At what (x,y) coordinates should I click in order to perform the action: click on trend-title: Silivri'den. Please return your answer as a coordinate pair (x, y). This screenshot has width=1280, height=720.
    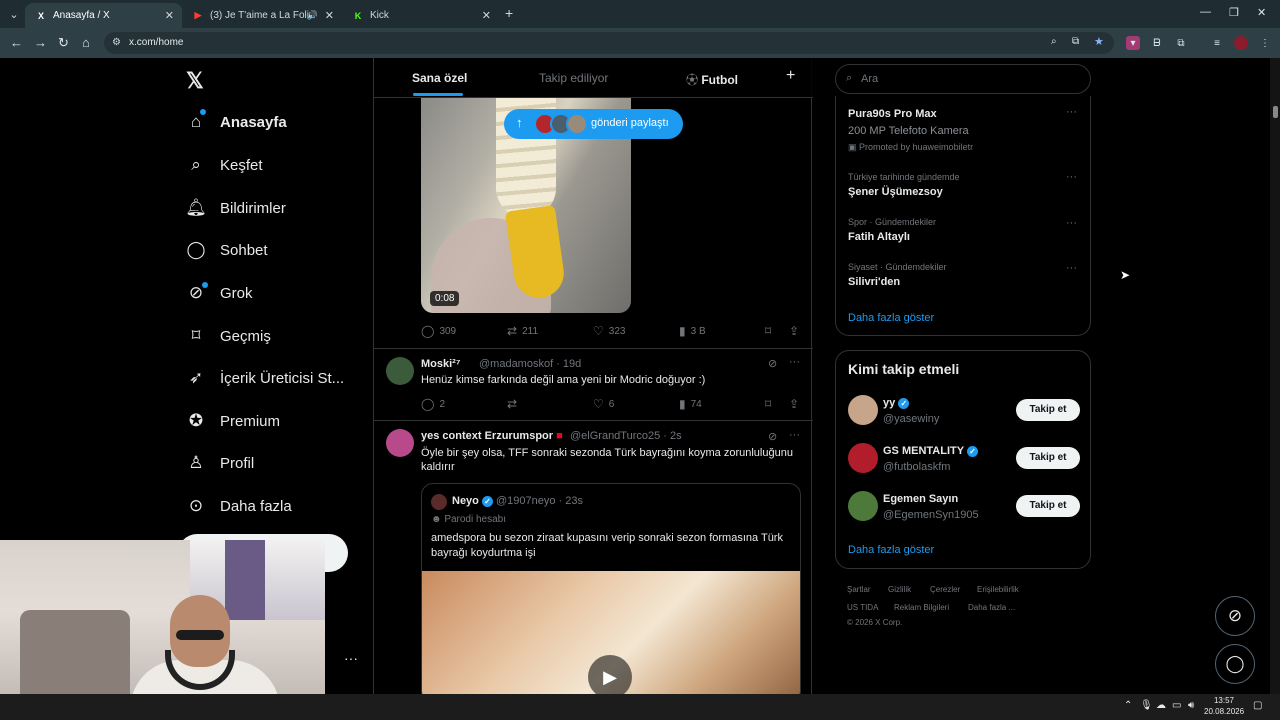
    Looking at the image, I should click on (874, 282).